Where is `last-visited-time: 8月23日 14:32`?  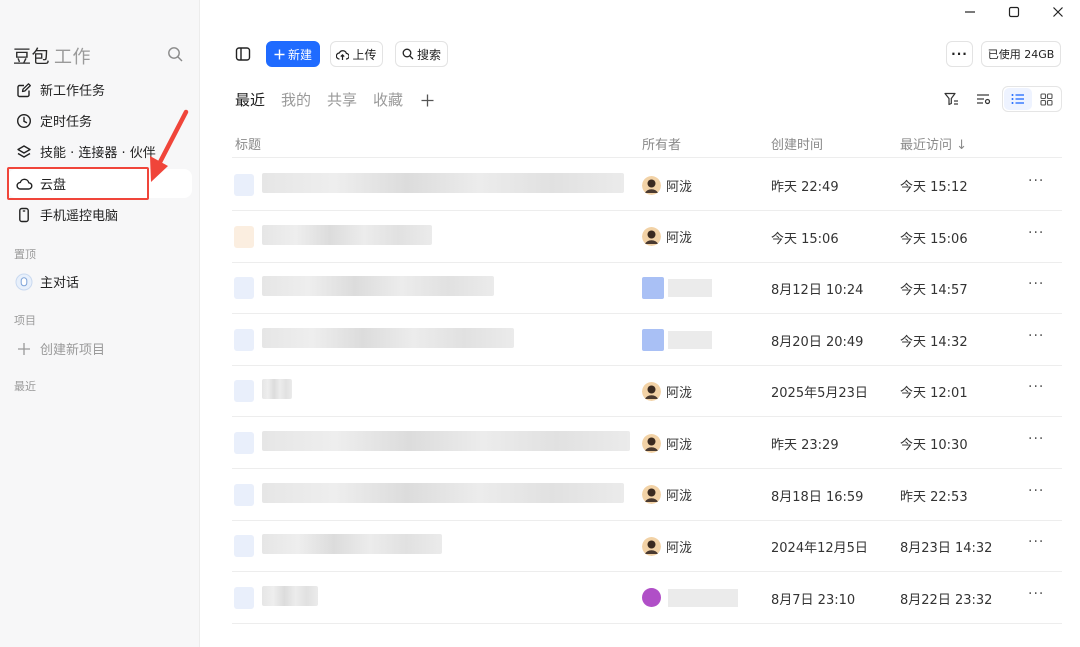 last-visited-time: 8月23日 14:32 is located at coordinates (946, 549).